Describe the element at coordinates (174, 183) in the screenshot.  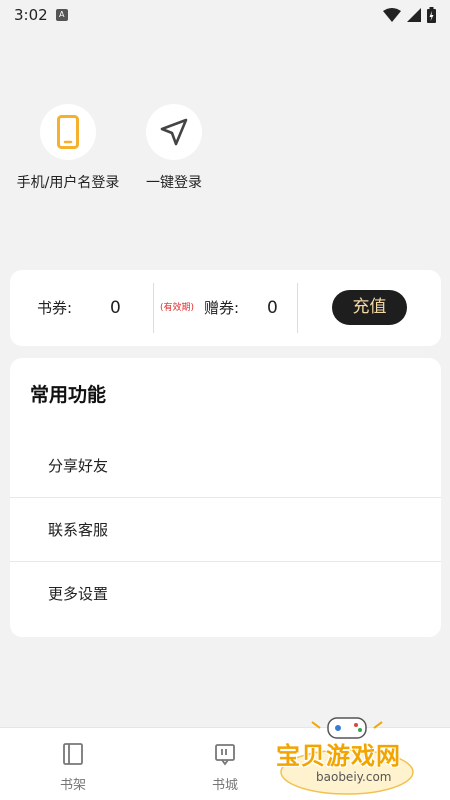
I see `quick-login-label: 一键登录` at that location.